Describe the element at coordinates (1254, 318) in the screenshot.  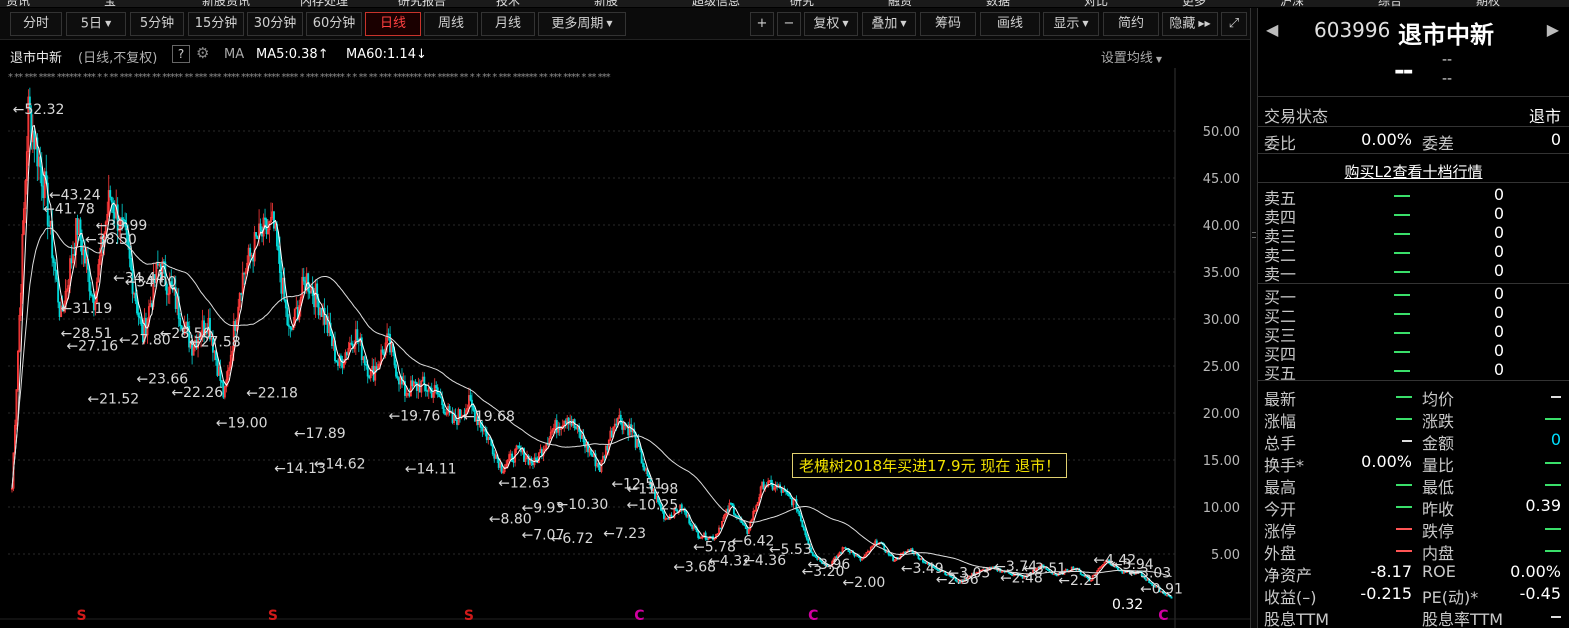
I see `panel-divider` at that location.